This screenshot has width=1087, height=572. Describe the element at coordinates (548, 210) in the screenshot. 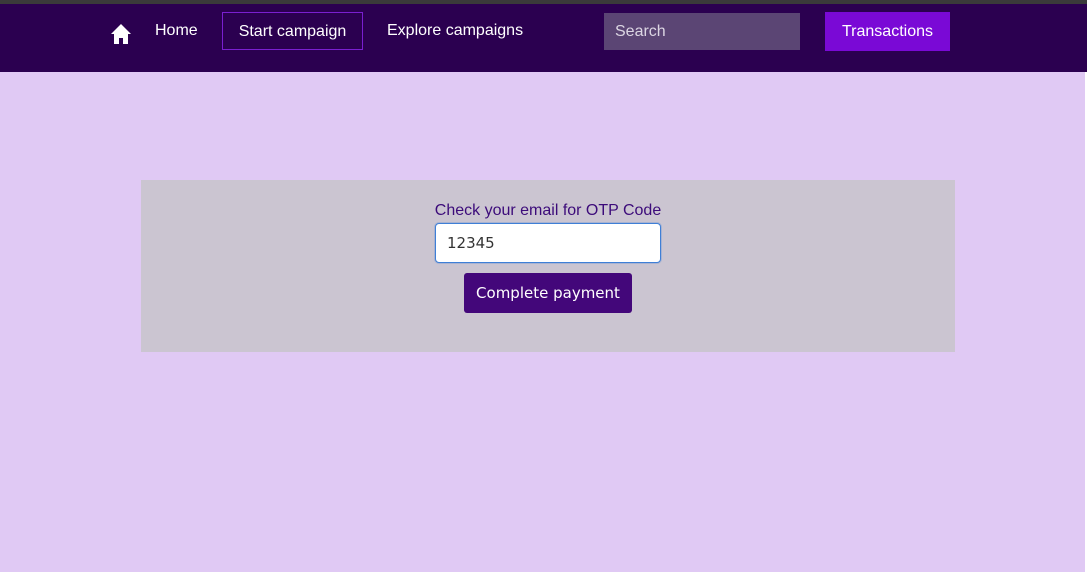

I see `otp-prompt-label: Check your email for OTP Code` at that location.